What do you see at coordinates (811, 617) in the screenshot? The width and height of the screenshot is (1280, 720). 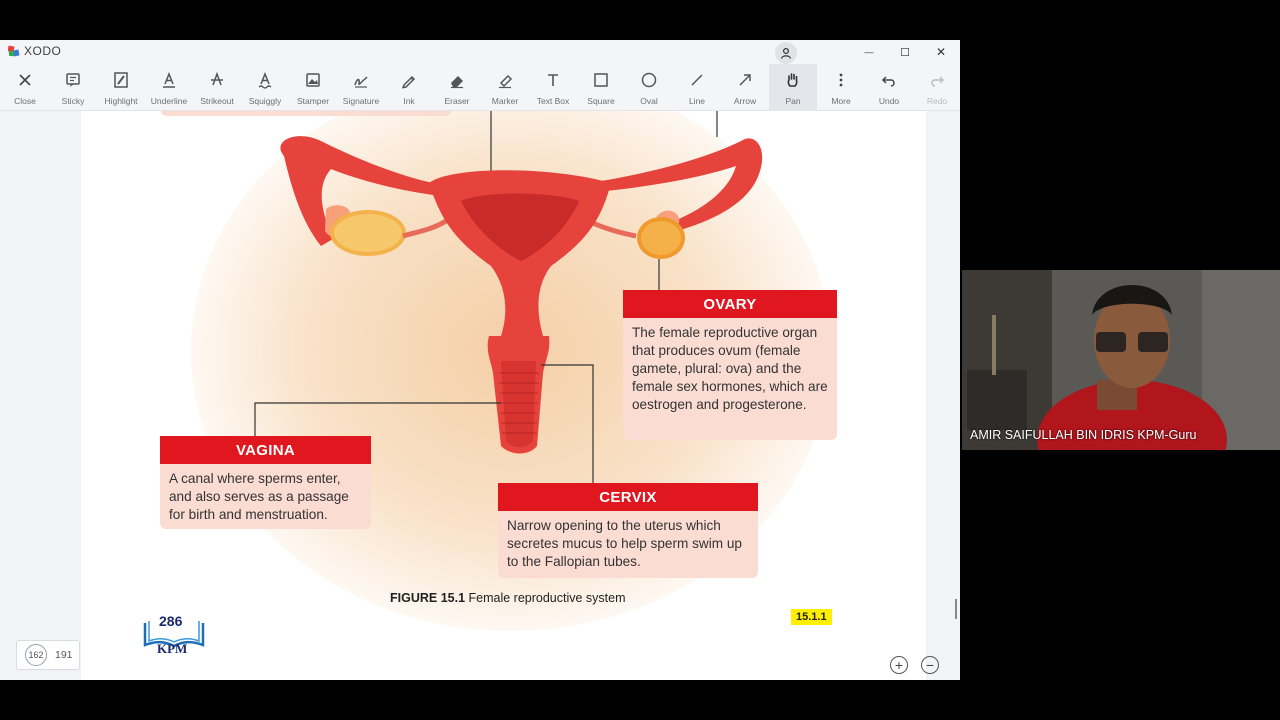 I see `section-badge: 15.1.1` at bounding box center [811, 617].